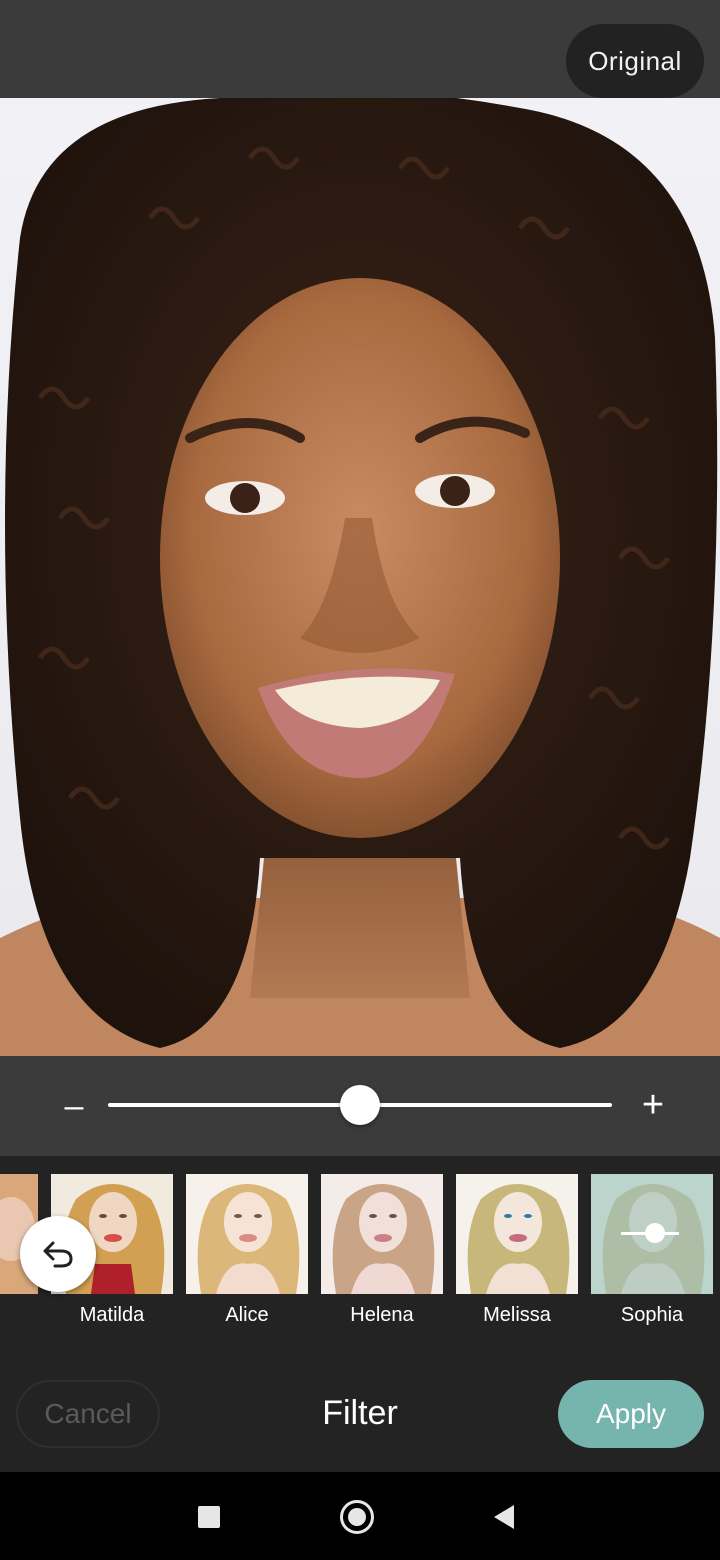  Describe the element at coordinates (635, 61) in the screenshot. I see `original-button: Original` at that location.